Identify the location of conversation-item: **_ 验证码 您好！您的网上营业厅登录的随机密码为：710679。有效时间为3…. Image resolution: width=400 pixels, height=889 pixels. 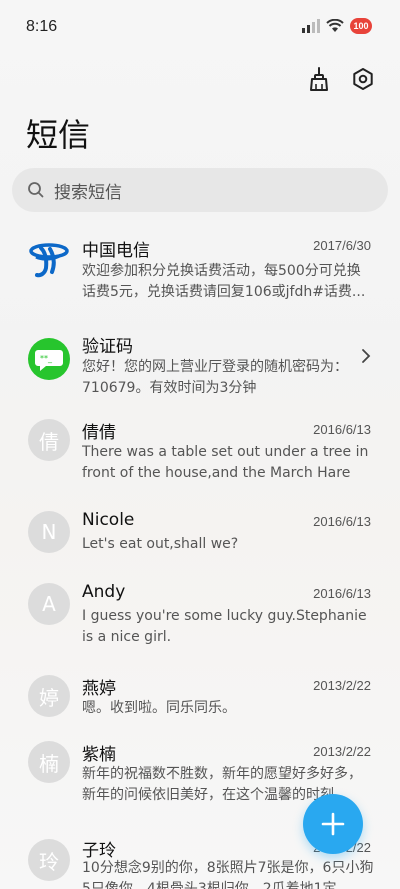
(200, 358).